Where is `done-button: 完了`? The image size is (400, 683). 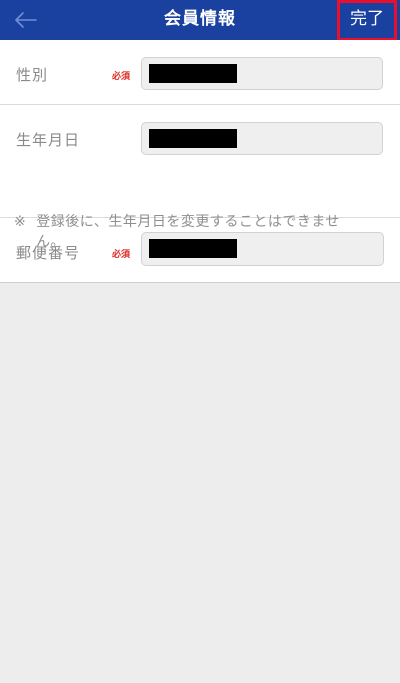
done-button: 完了 is located at coordinates (367, 20).